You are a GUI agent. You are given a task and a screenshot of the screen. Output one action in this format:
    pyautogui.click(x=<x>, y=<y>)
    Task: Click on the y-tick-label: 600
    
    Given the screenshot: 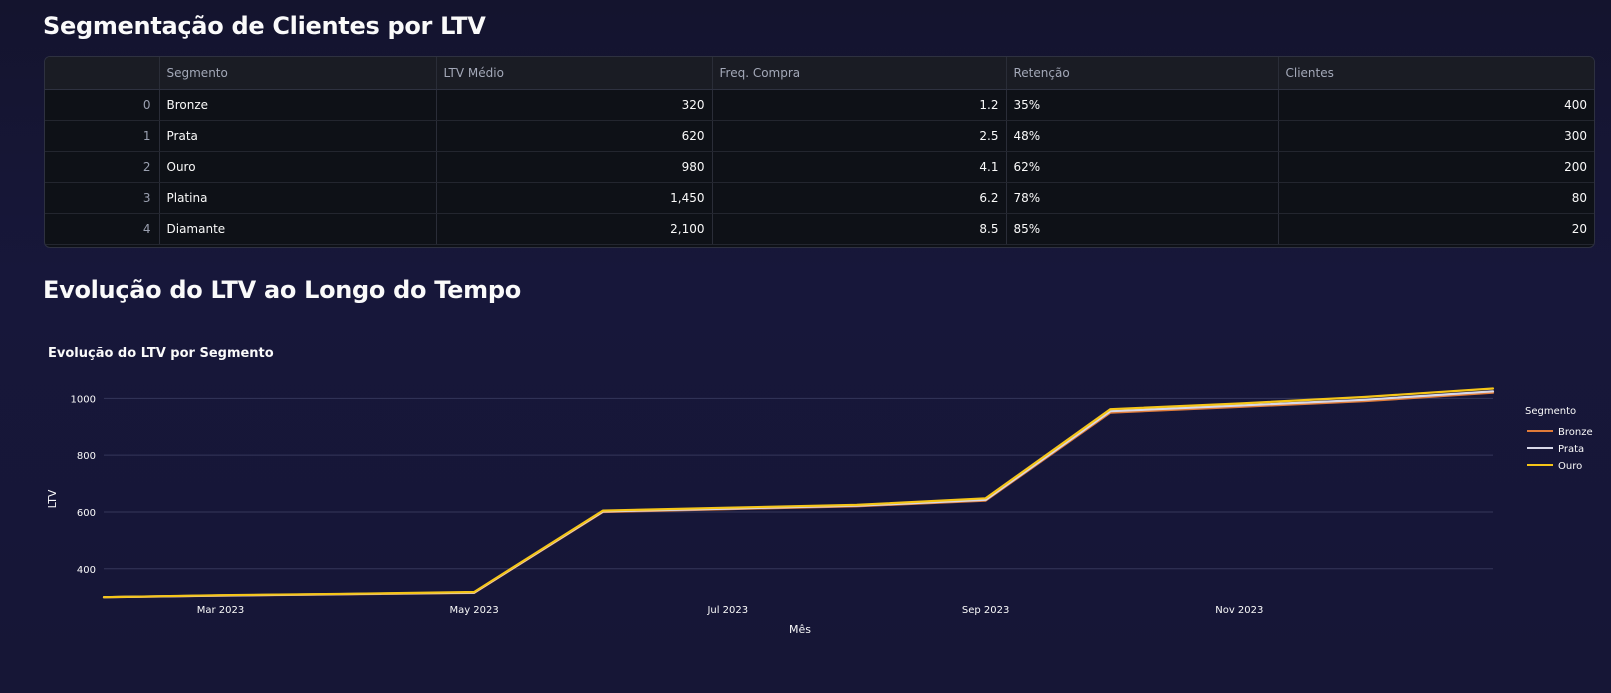 What is the action you would take?
    pyautogui.click(x=86, y=513)
    